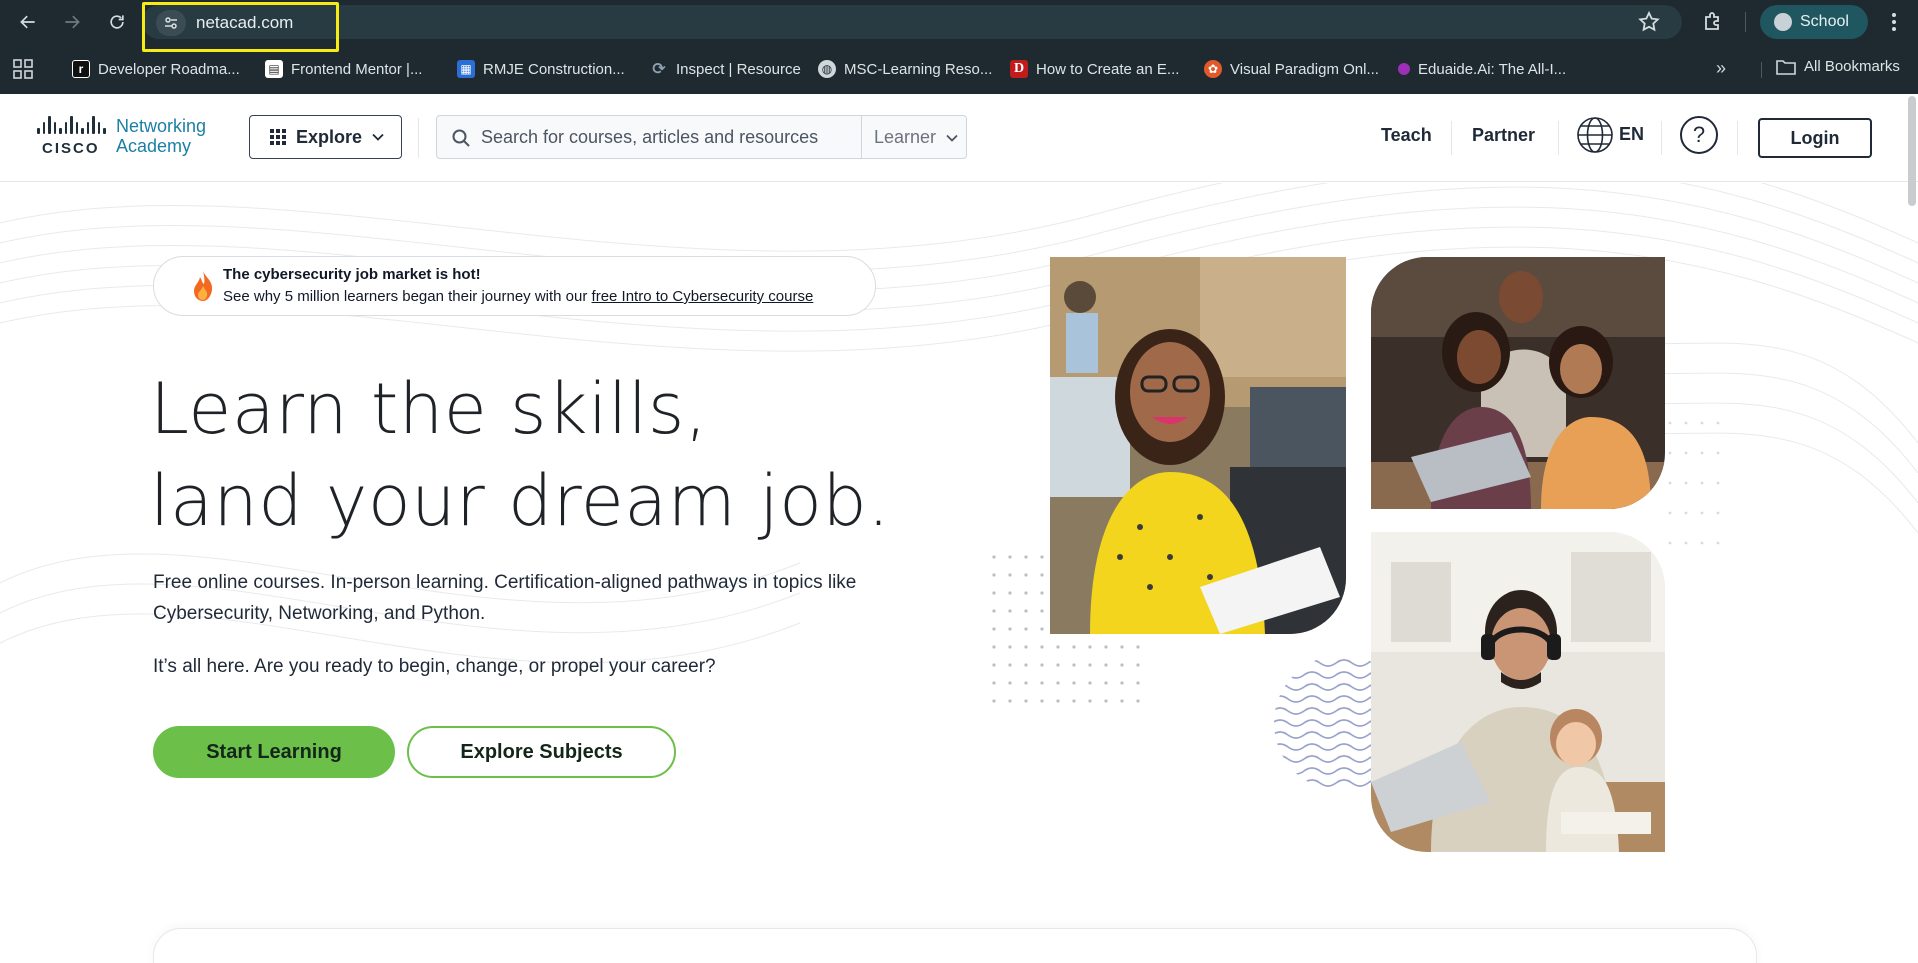  What do you see at coordinates (659, 69) in the screenshot?
I see `inspect-favicon: ⟳` at bounding box center [659, 69].